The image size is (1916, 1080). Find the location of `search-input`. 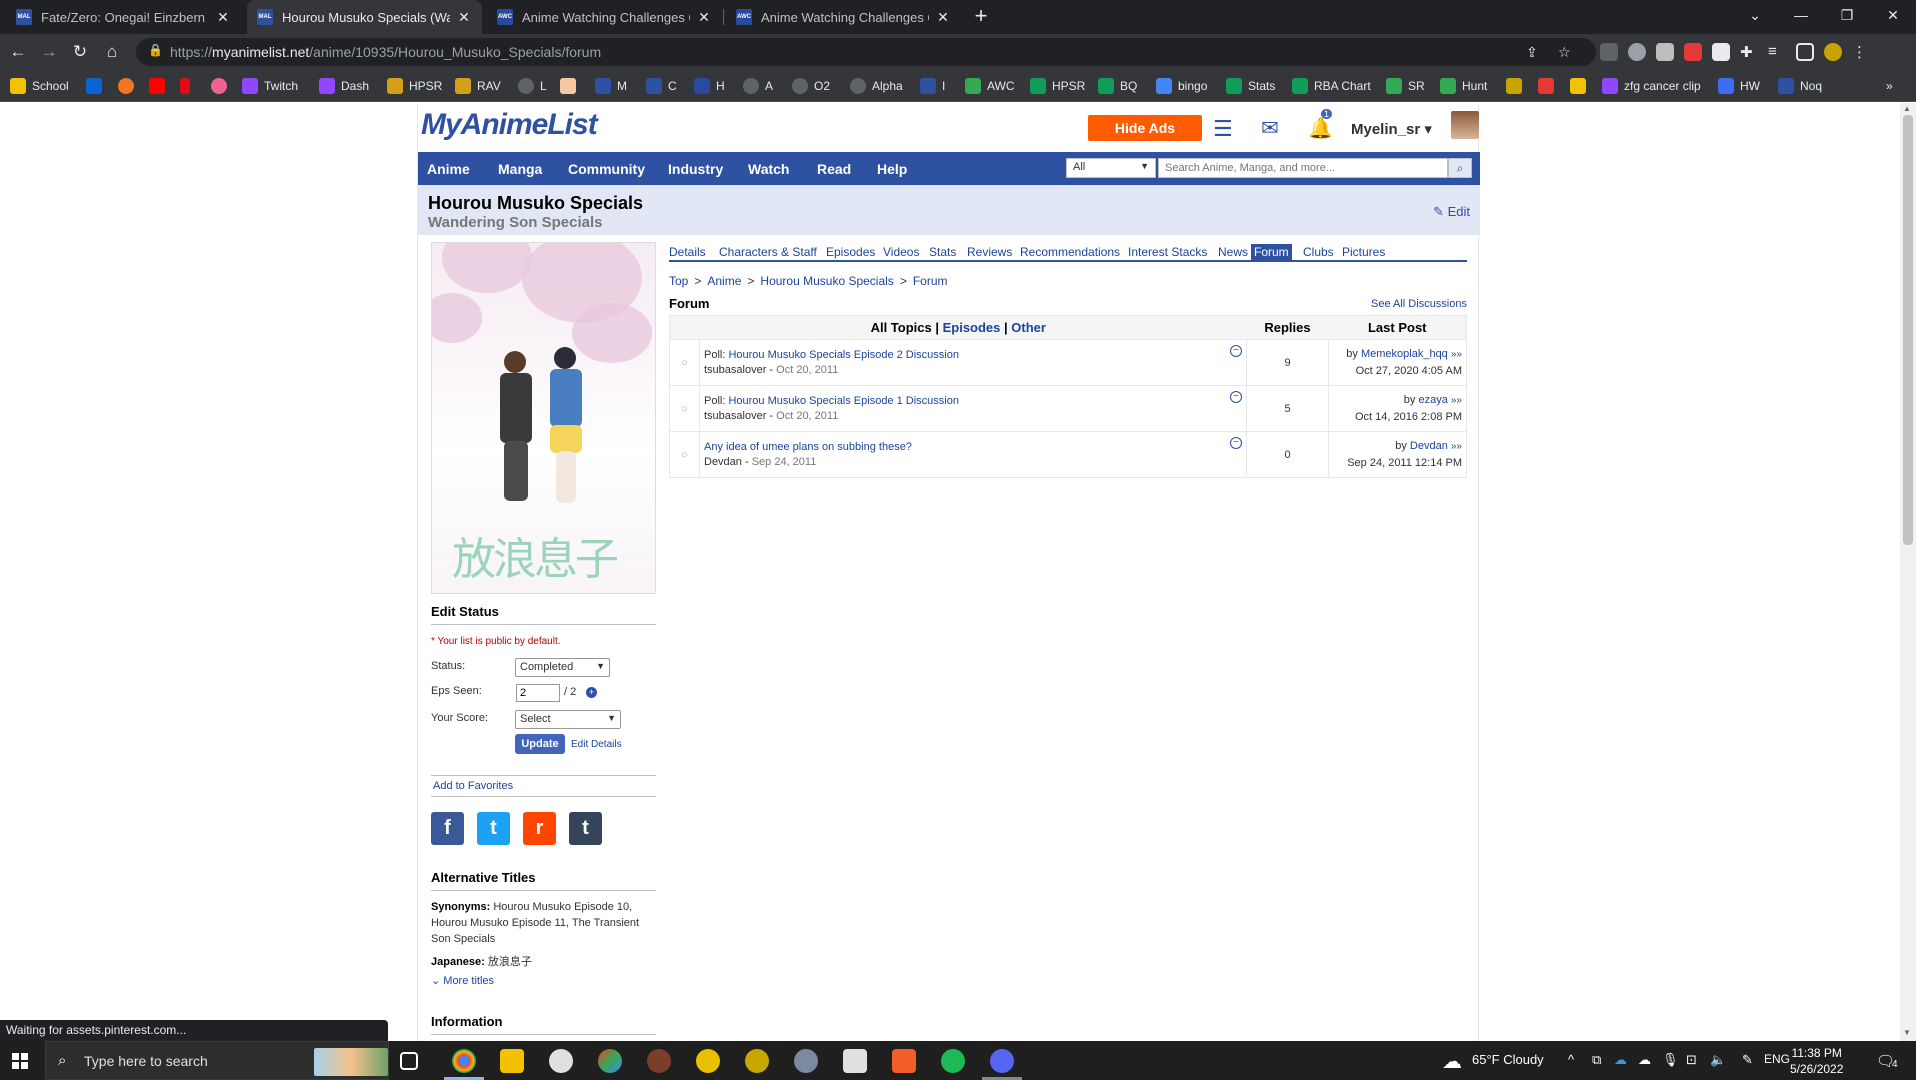

search-input is located at coordinates (1303, 168).